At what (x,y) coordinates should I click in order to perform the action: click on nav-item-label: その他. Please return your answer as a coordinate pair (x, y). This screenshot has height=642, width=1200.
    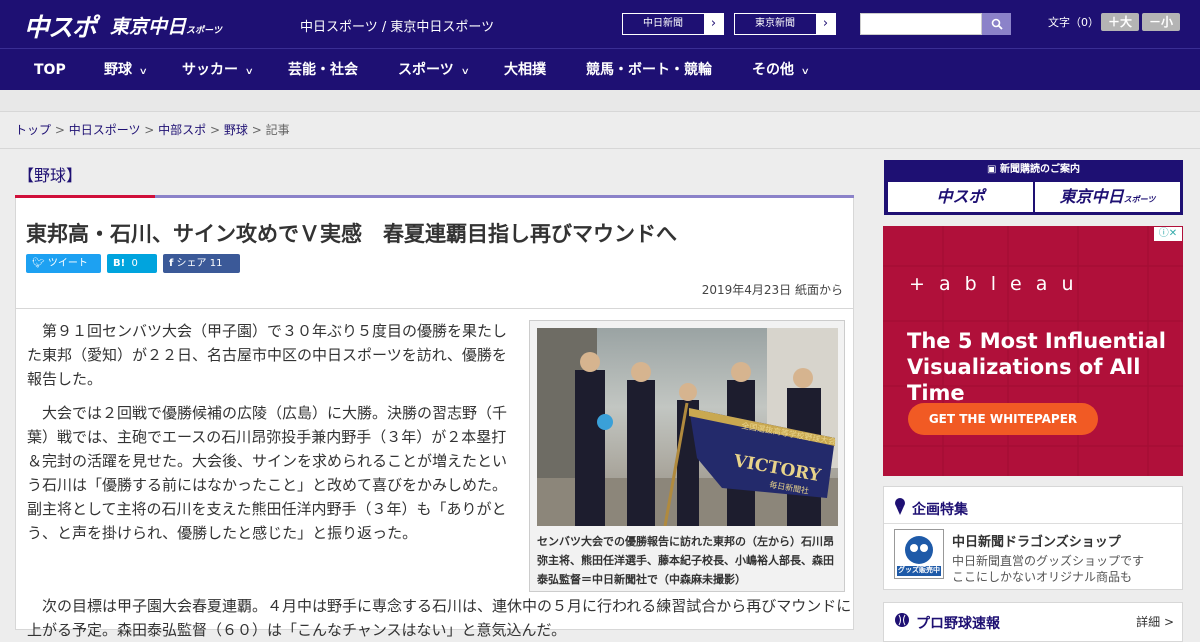
    Looking at the image, I should click on (773, 70).